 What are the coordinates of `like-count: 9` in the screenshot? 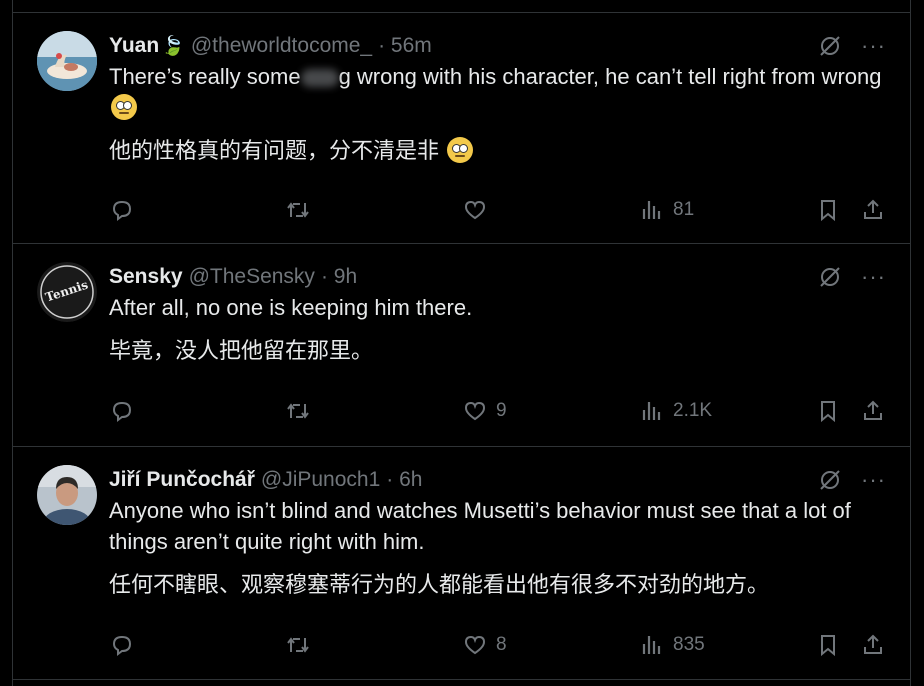 It's located at (501, 410).